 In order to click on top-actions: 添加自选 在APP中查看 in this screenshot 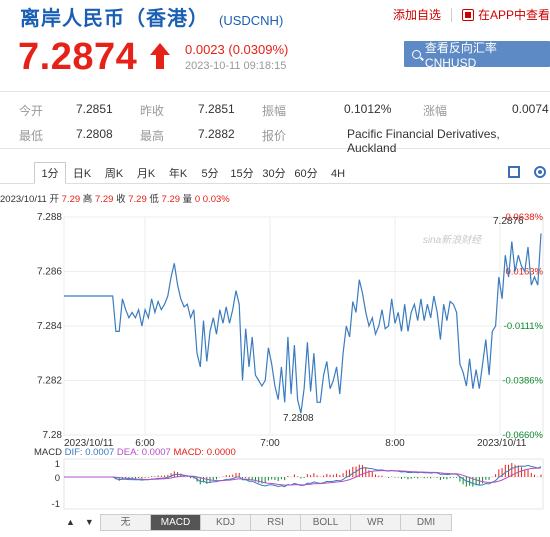, I will do `click(471, 14)`.